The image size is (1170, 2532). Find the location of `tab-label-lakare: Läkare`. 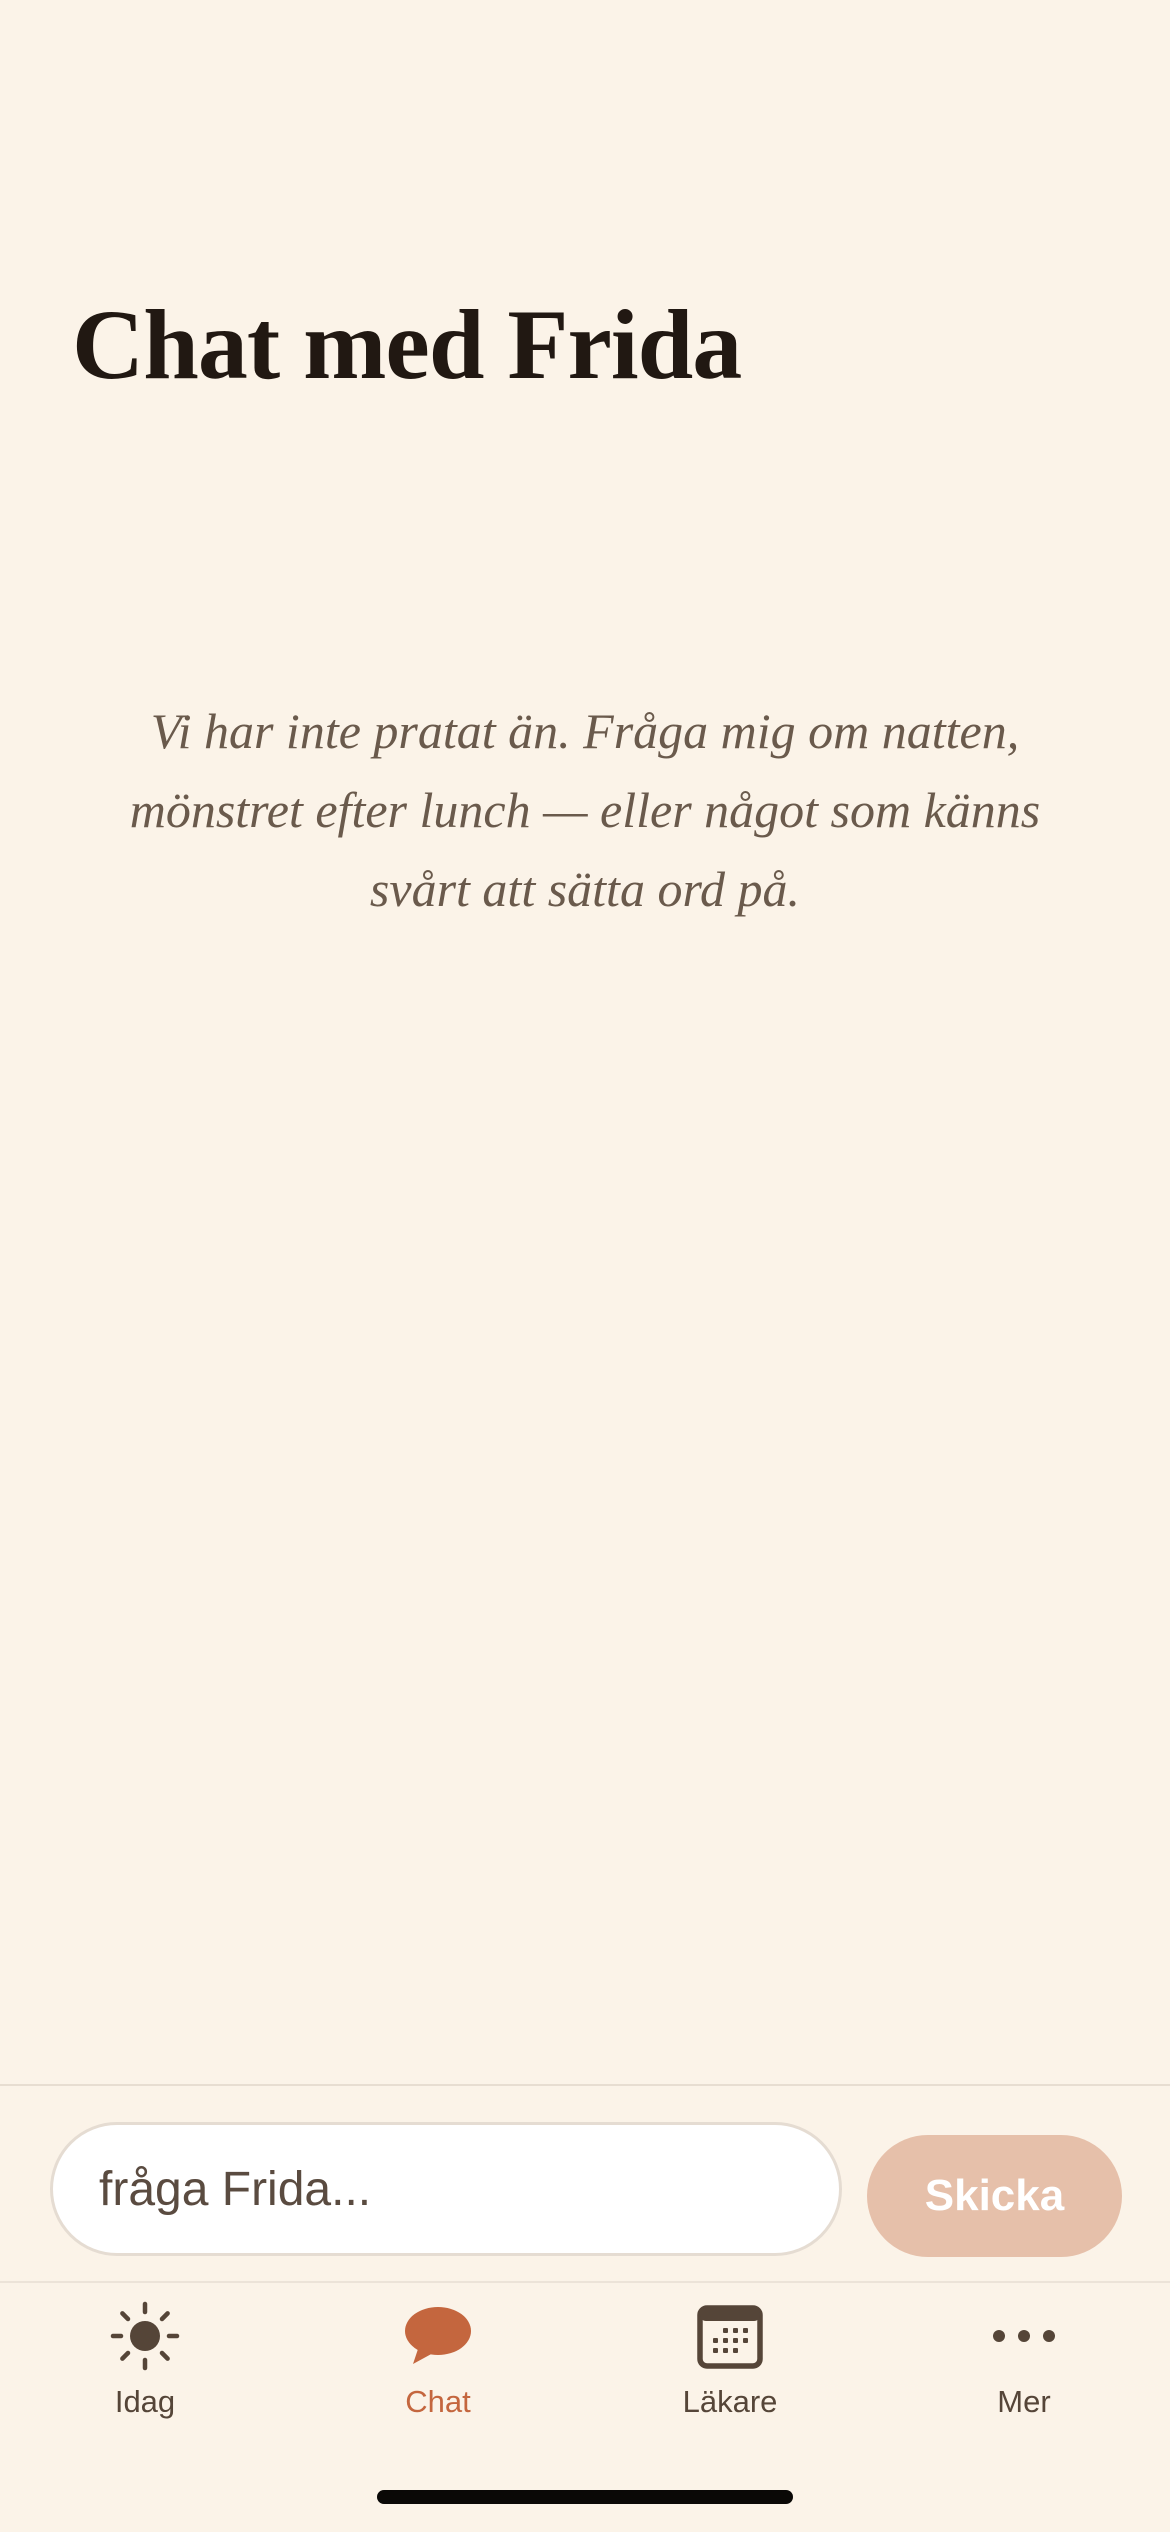

tab-label-lakare: Läkare is located at coordinates (730, 2401).